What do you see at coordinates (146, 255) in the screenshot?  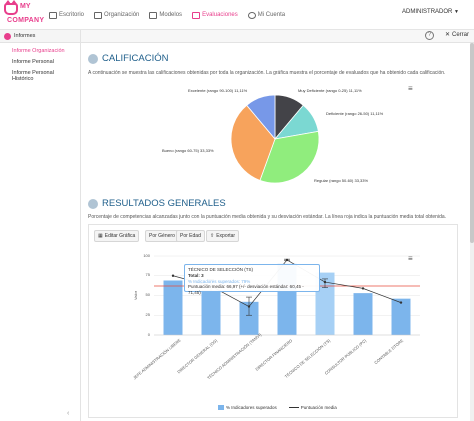 I see `y-tick: 100` at bounding box center [146, 255].